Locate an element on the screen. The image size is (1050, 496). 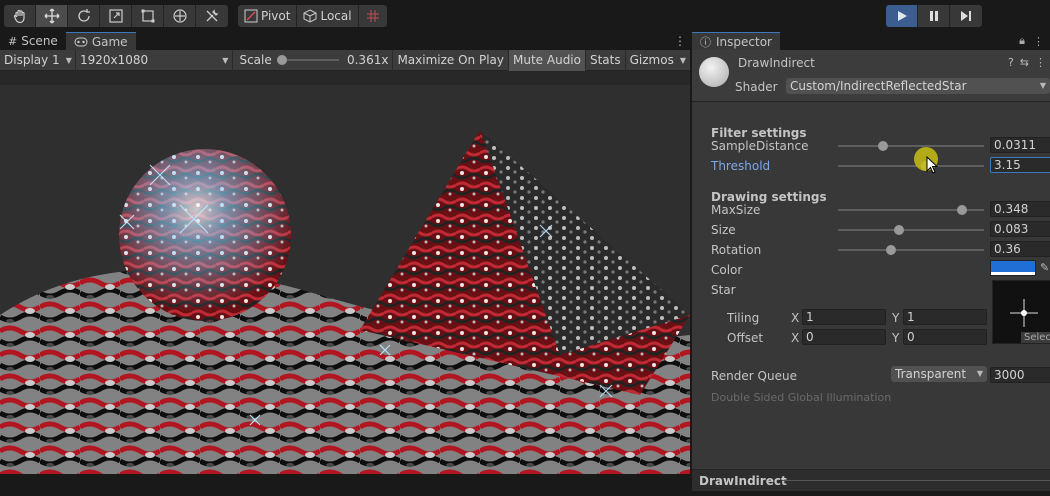
max-size-field: 0.348 is located at coordinates (1020, 209).